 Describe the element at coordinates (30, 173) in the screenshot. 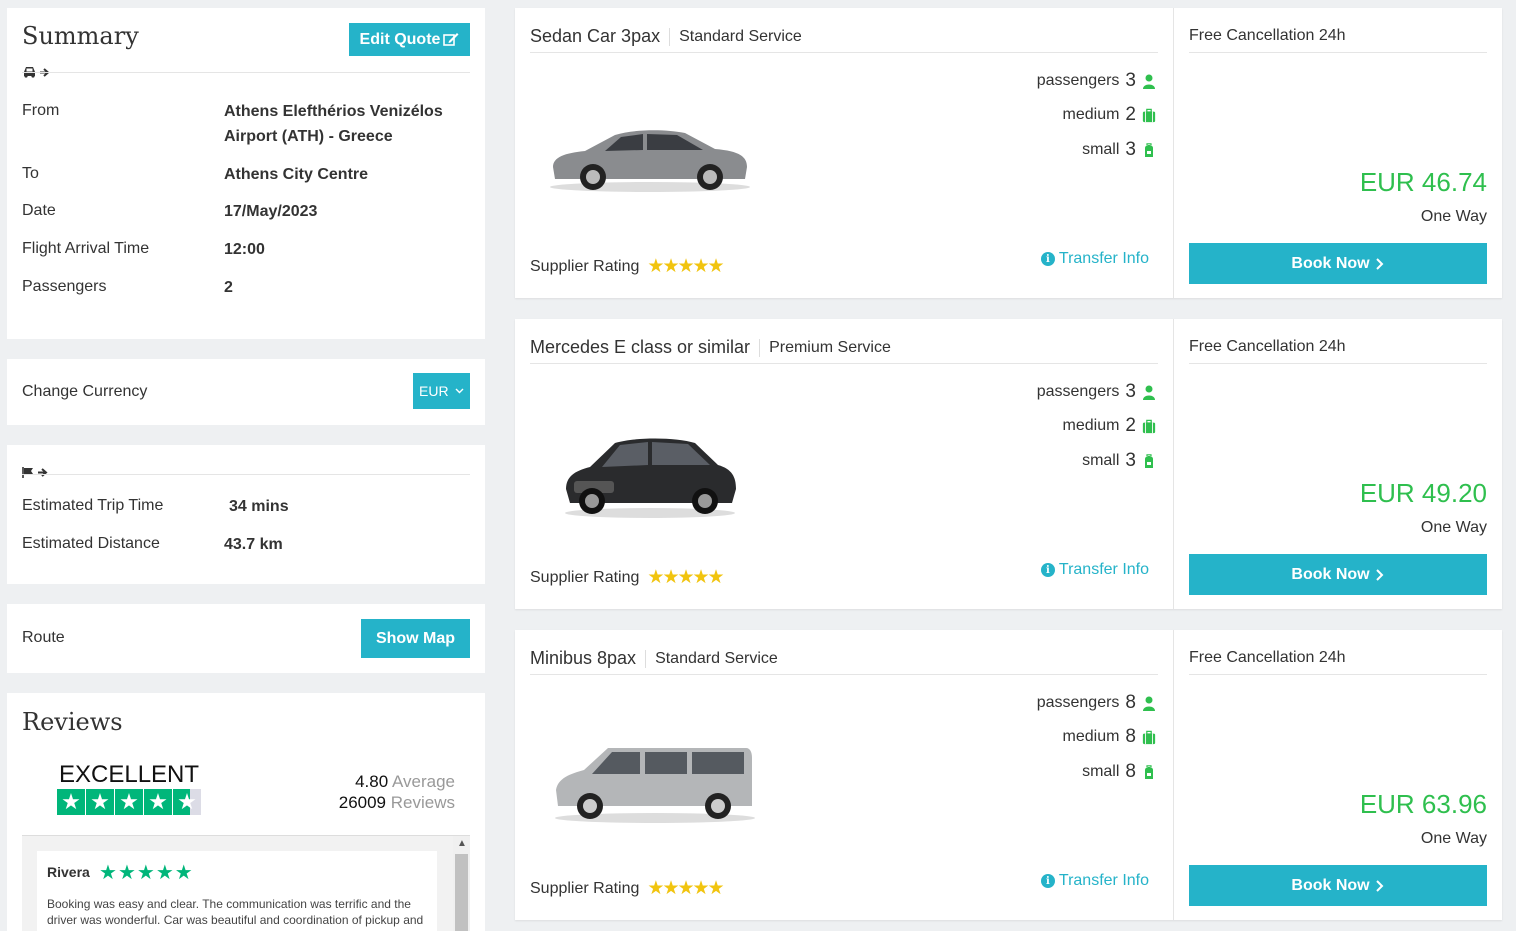

I see `to-label: To` at that location.